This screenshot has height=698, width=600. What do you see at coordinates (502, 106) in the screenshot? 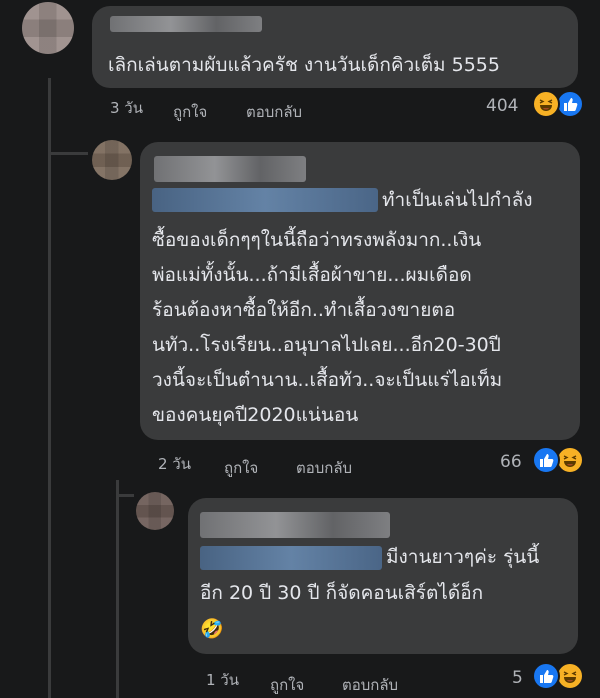
I see `reaction-count: 404` at bounding box center [502, 106].